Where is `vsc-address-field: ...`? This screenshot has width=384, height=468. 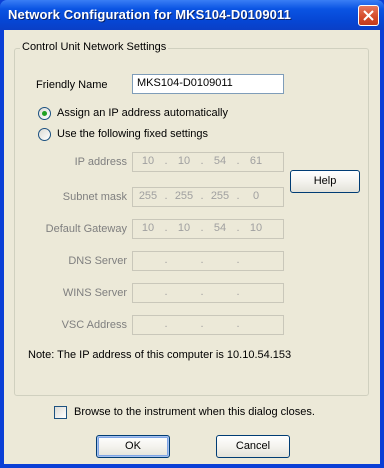 vsc-address-field: ... is located at coordinates (208, 325).